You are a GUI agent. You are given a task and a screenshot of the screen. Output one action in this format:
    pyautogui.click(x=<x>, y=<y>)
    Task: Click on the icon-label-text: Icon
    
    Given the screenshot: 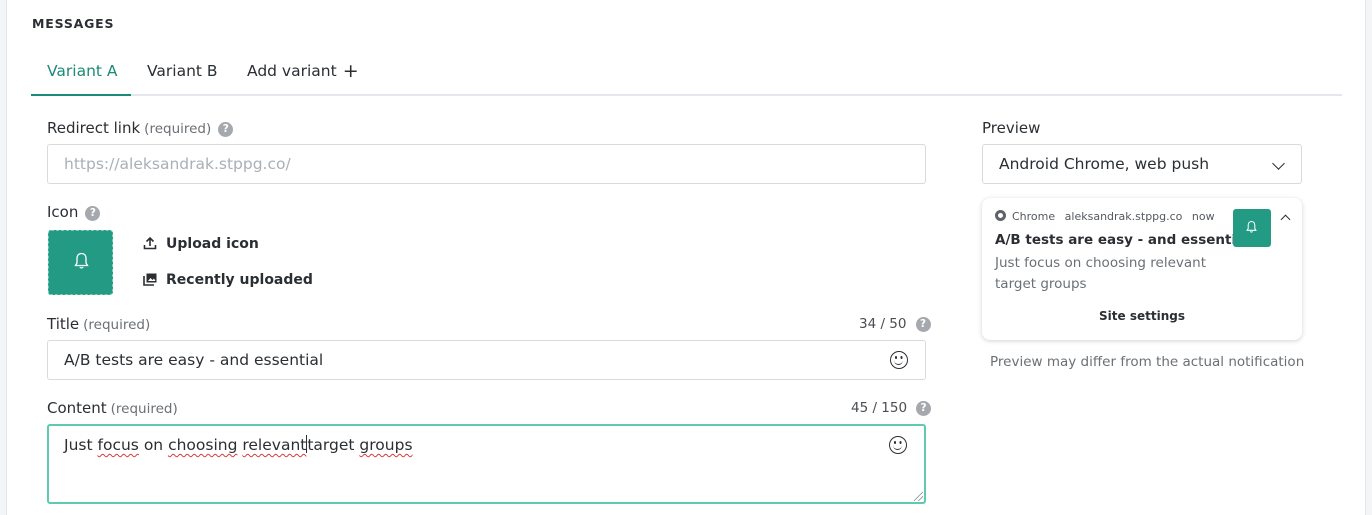 What is the action you would take?
    pyautogui.click(x=63, y=212)
    